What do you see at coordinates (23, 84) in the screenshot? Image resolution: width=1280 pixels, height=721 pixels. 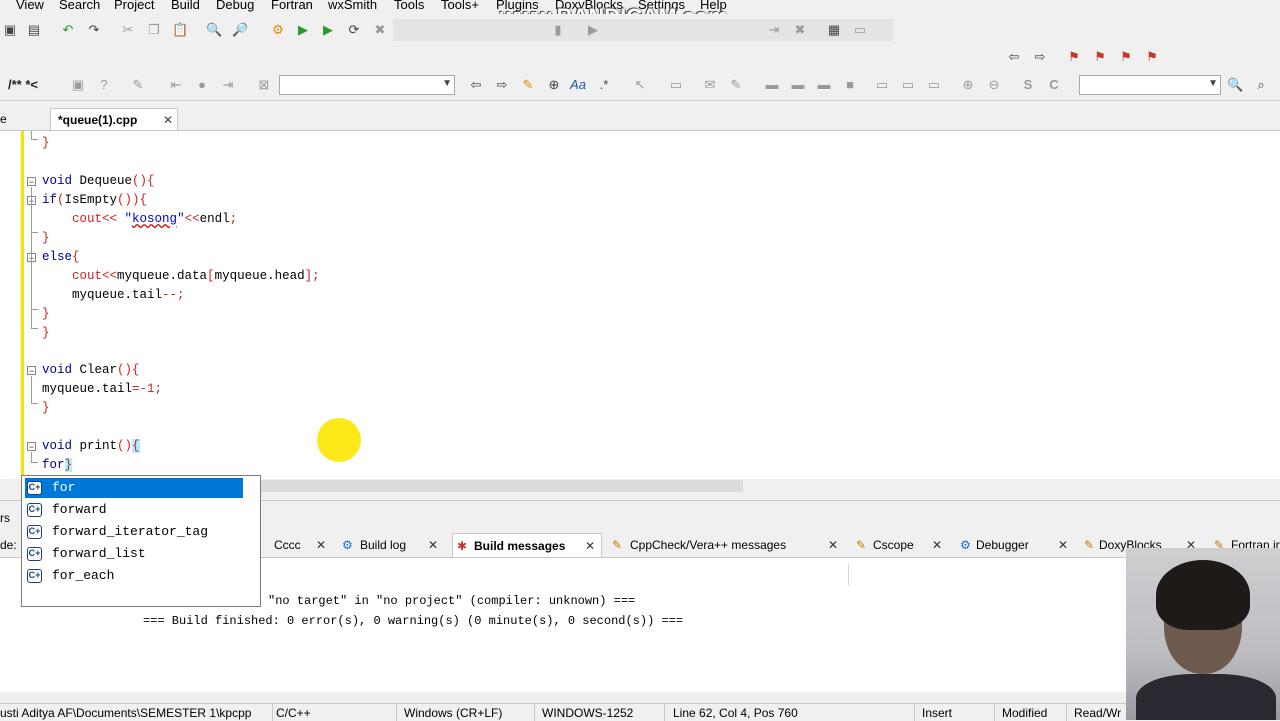 I see `doc-comment-button: /** *<` at bounding box center [23, 84].